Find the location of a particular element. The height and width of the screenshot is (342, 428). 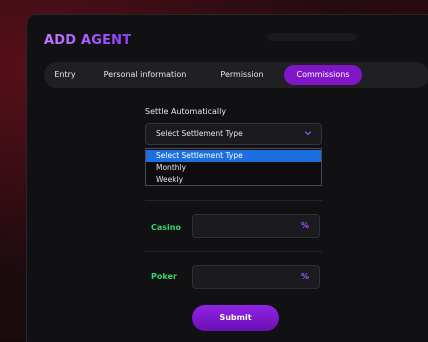

tab-personal-information: Personal information is located at coordinates (145, 75).